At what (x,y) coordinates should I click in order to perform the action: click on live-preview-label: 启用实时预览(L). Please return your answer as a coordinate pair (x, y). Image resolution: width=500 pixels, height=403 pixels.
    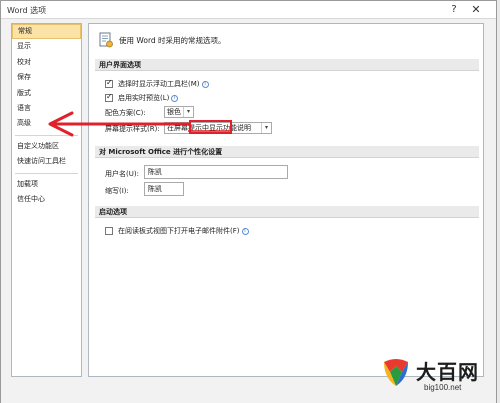
    Looking at the image, I should click on (144, 98).